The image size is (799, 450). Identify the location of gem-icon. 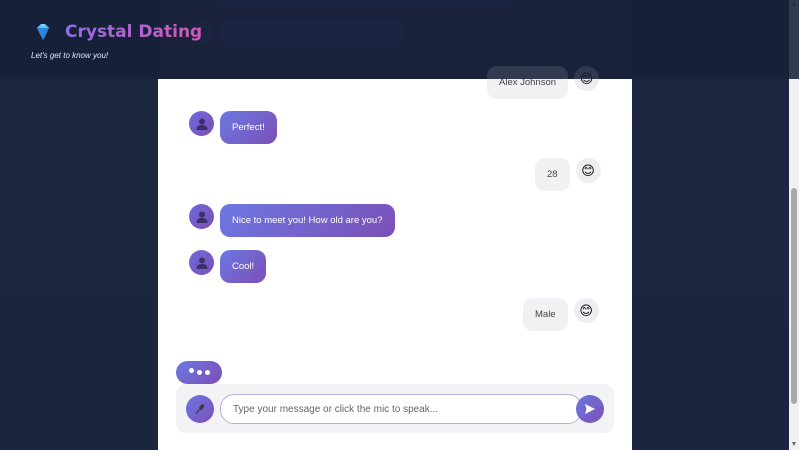
(43, 32).